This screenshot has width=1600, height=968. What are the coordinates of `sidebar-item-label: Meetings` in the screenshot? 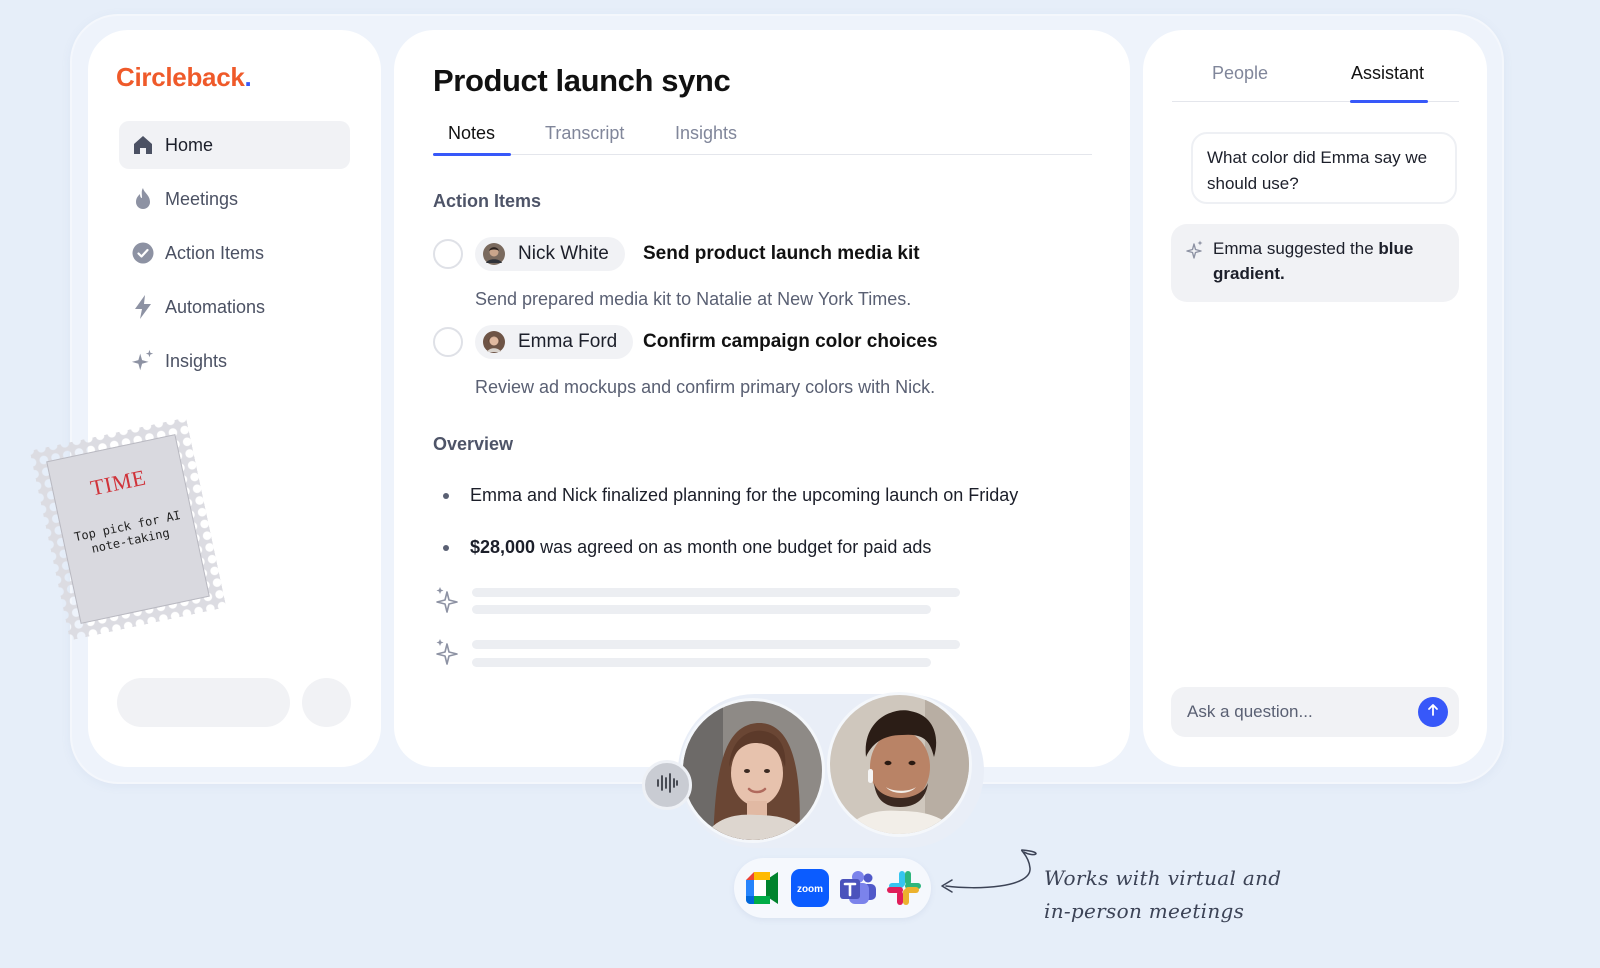 It's located at (202, 198).